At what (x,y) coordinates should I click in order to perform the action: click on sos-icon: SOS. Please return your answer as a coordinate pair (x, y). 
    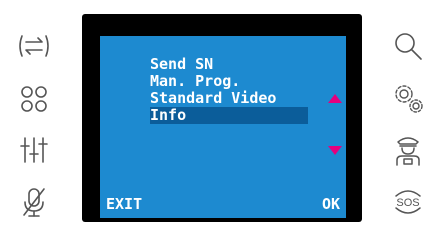
    Looking at the image, I should click on (408, 202).